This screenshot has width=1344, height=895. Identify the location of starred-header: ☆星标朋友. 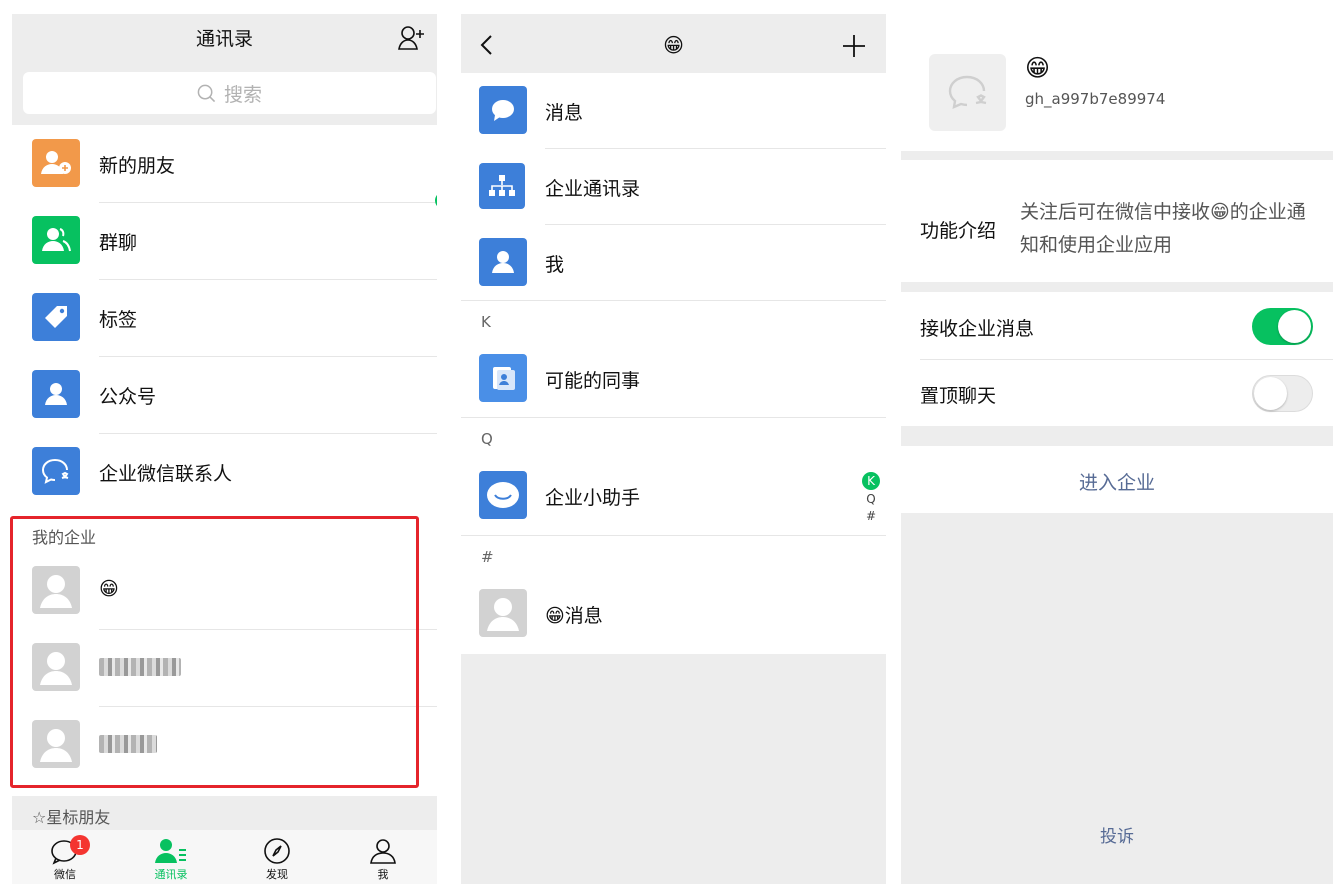
(224, 813).